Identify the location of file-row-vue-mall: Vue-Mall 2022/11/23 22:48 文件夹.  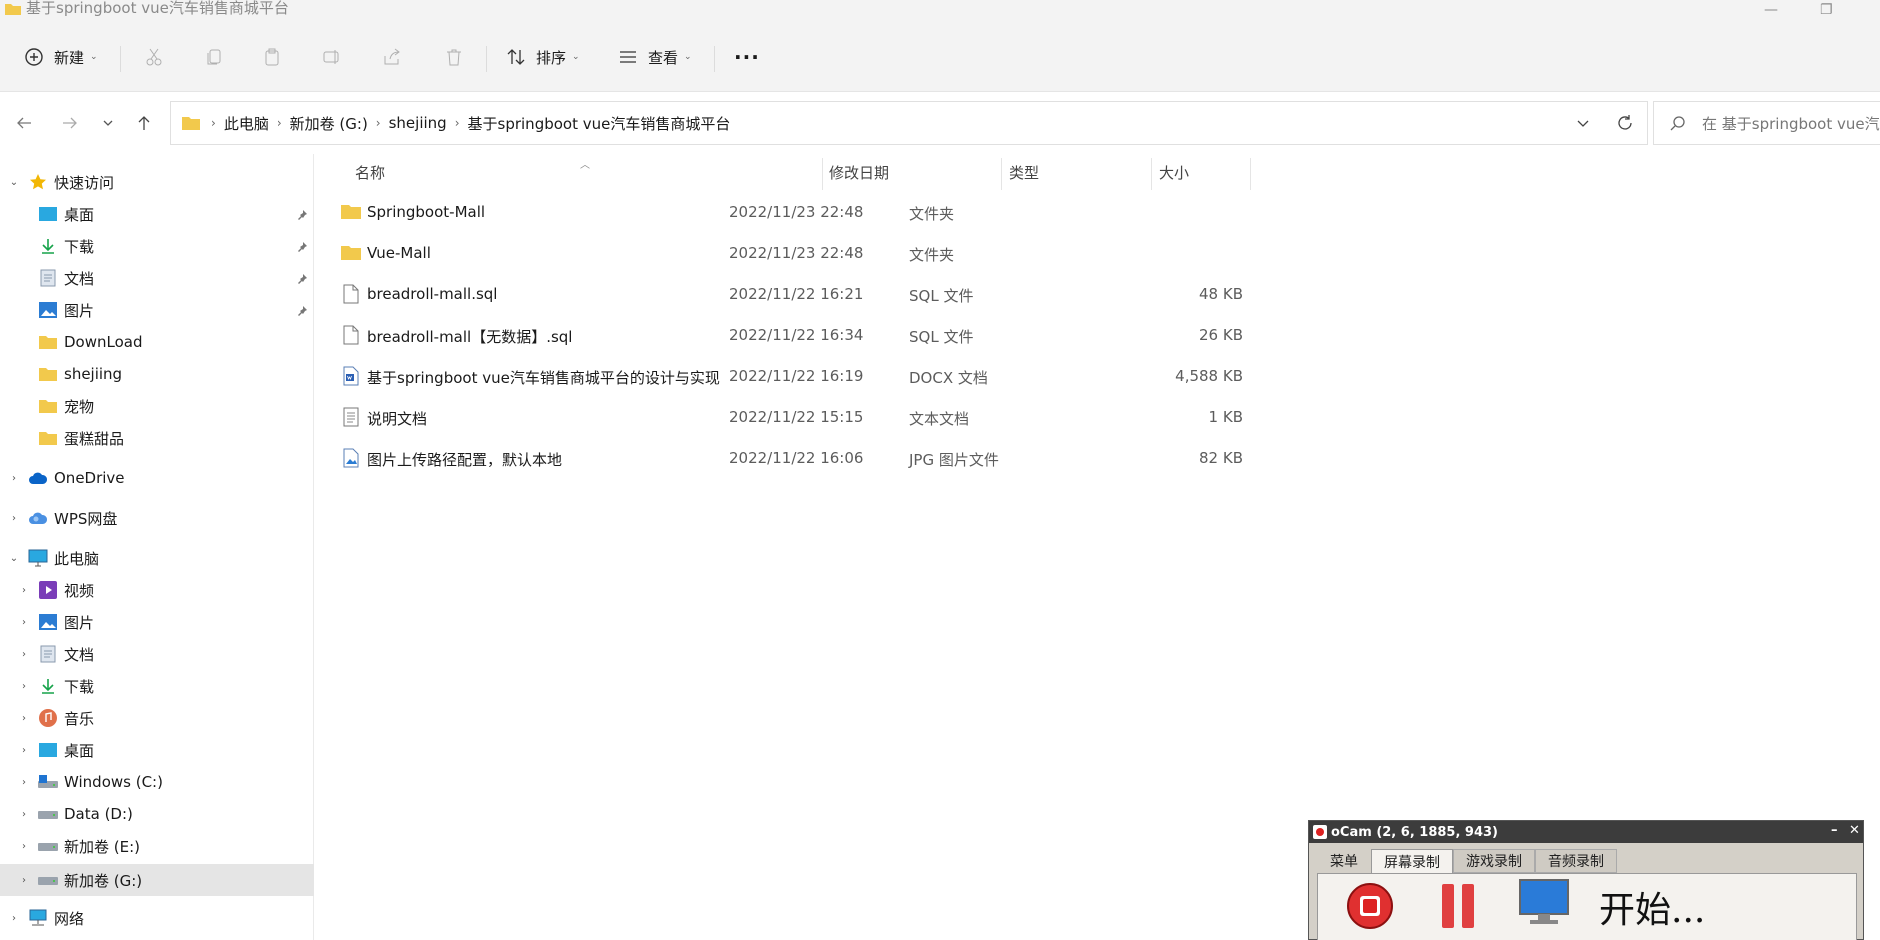
(952, 254).